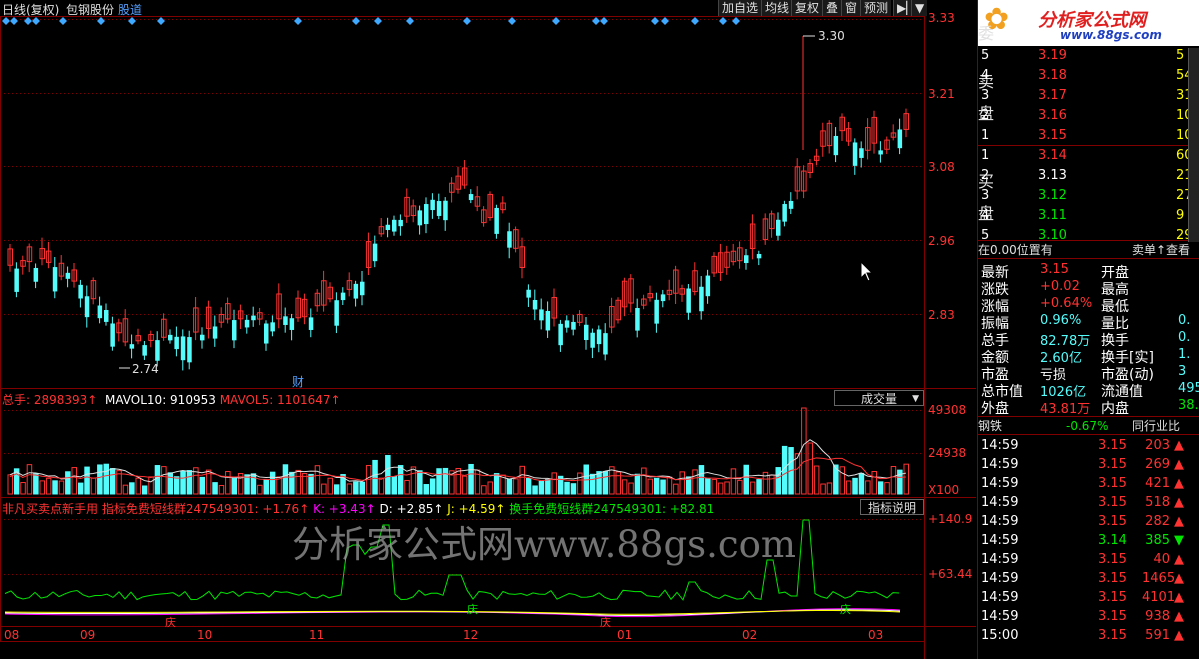  Describe the element at coordinates (145, 369) in the screenshot. I see `low-price-label: 2.74` at that location.